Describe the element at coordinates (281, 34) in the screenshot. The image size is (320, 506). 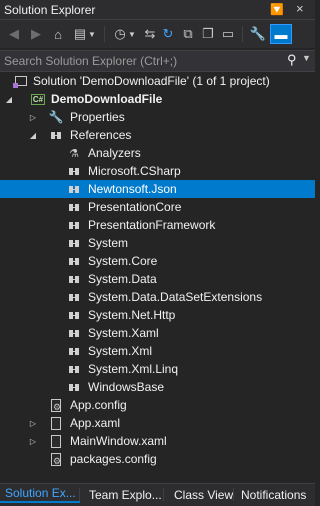
I see `preview-selected-items-icon: ▬` at that location.